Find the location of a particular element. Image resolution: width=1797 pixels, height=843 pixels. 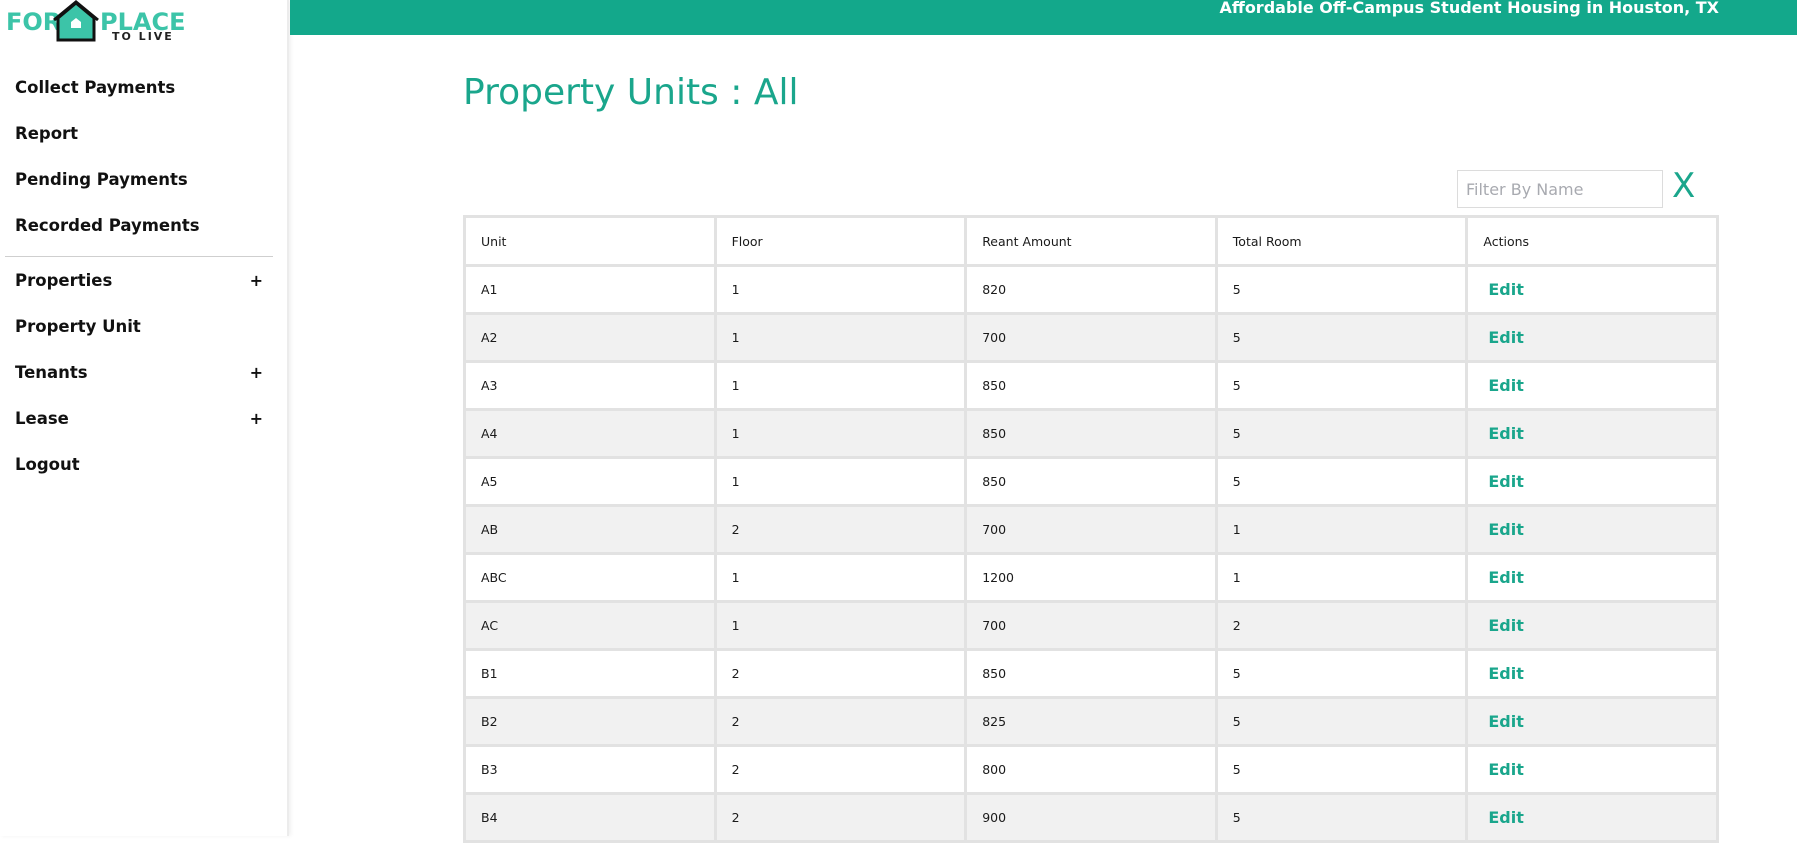

sidebar-item-label: Pending Payments is located at coordinates (101, 179).